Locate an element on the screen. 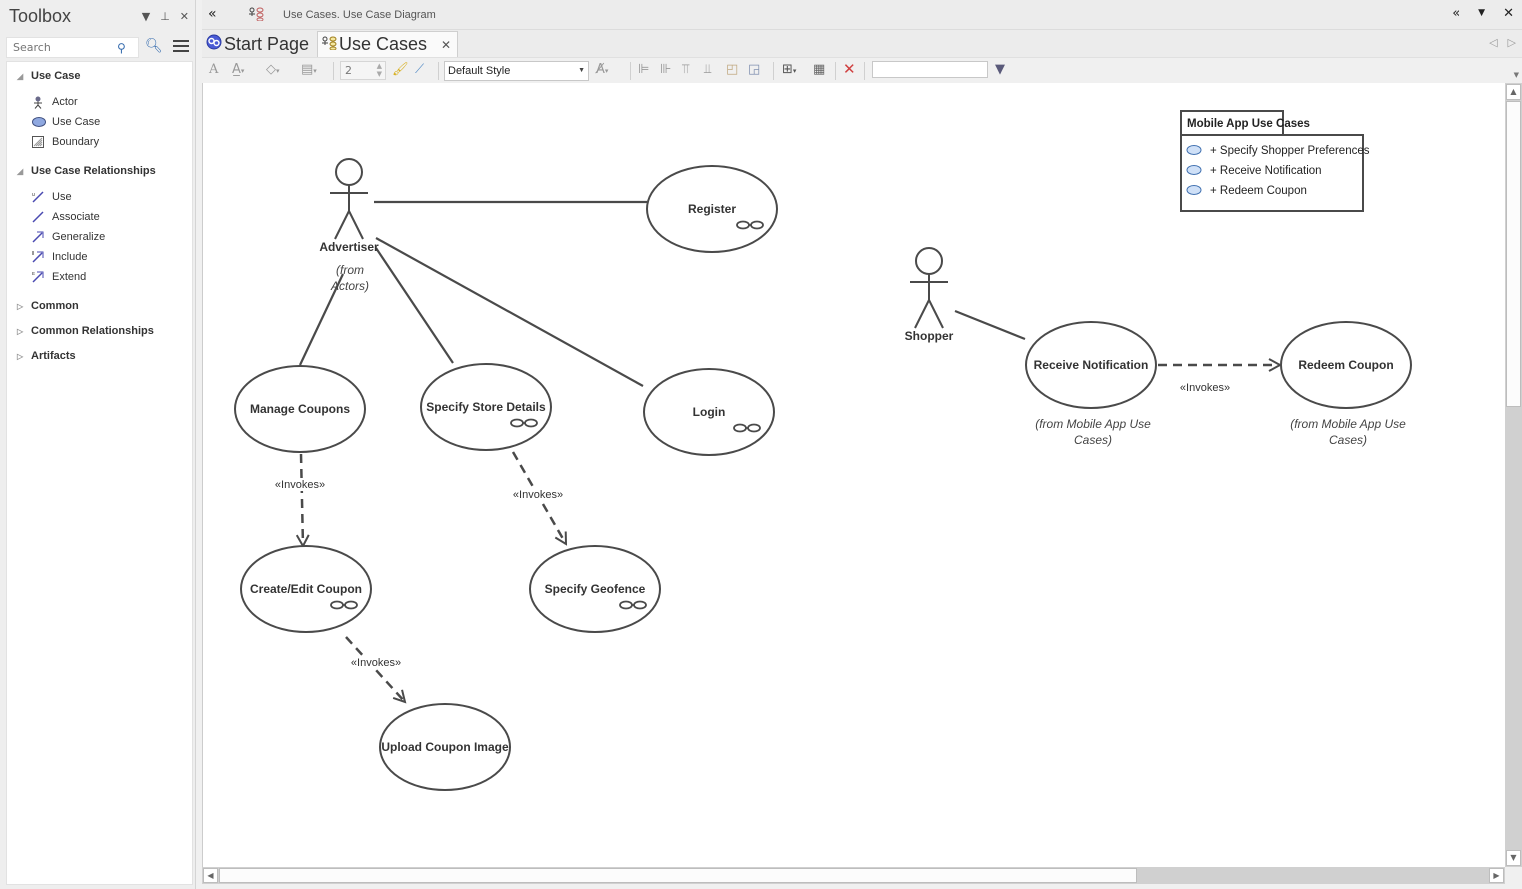 This screenshot has width=1522, height=889. group-common: ▷ Common is located at coordinates (48, 306).